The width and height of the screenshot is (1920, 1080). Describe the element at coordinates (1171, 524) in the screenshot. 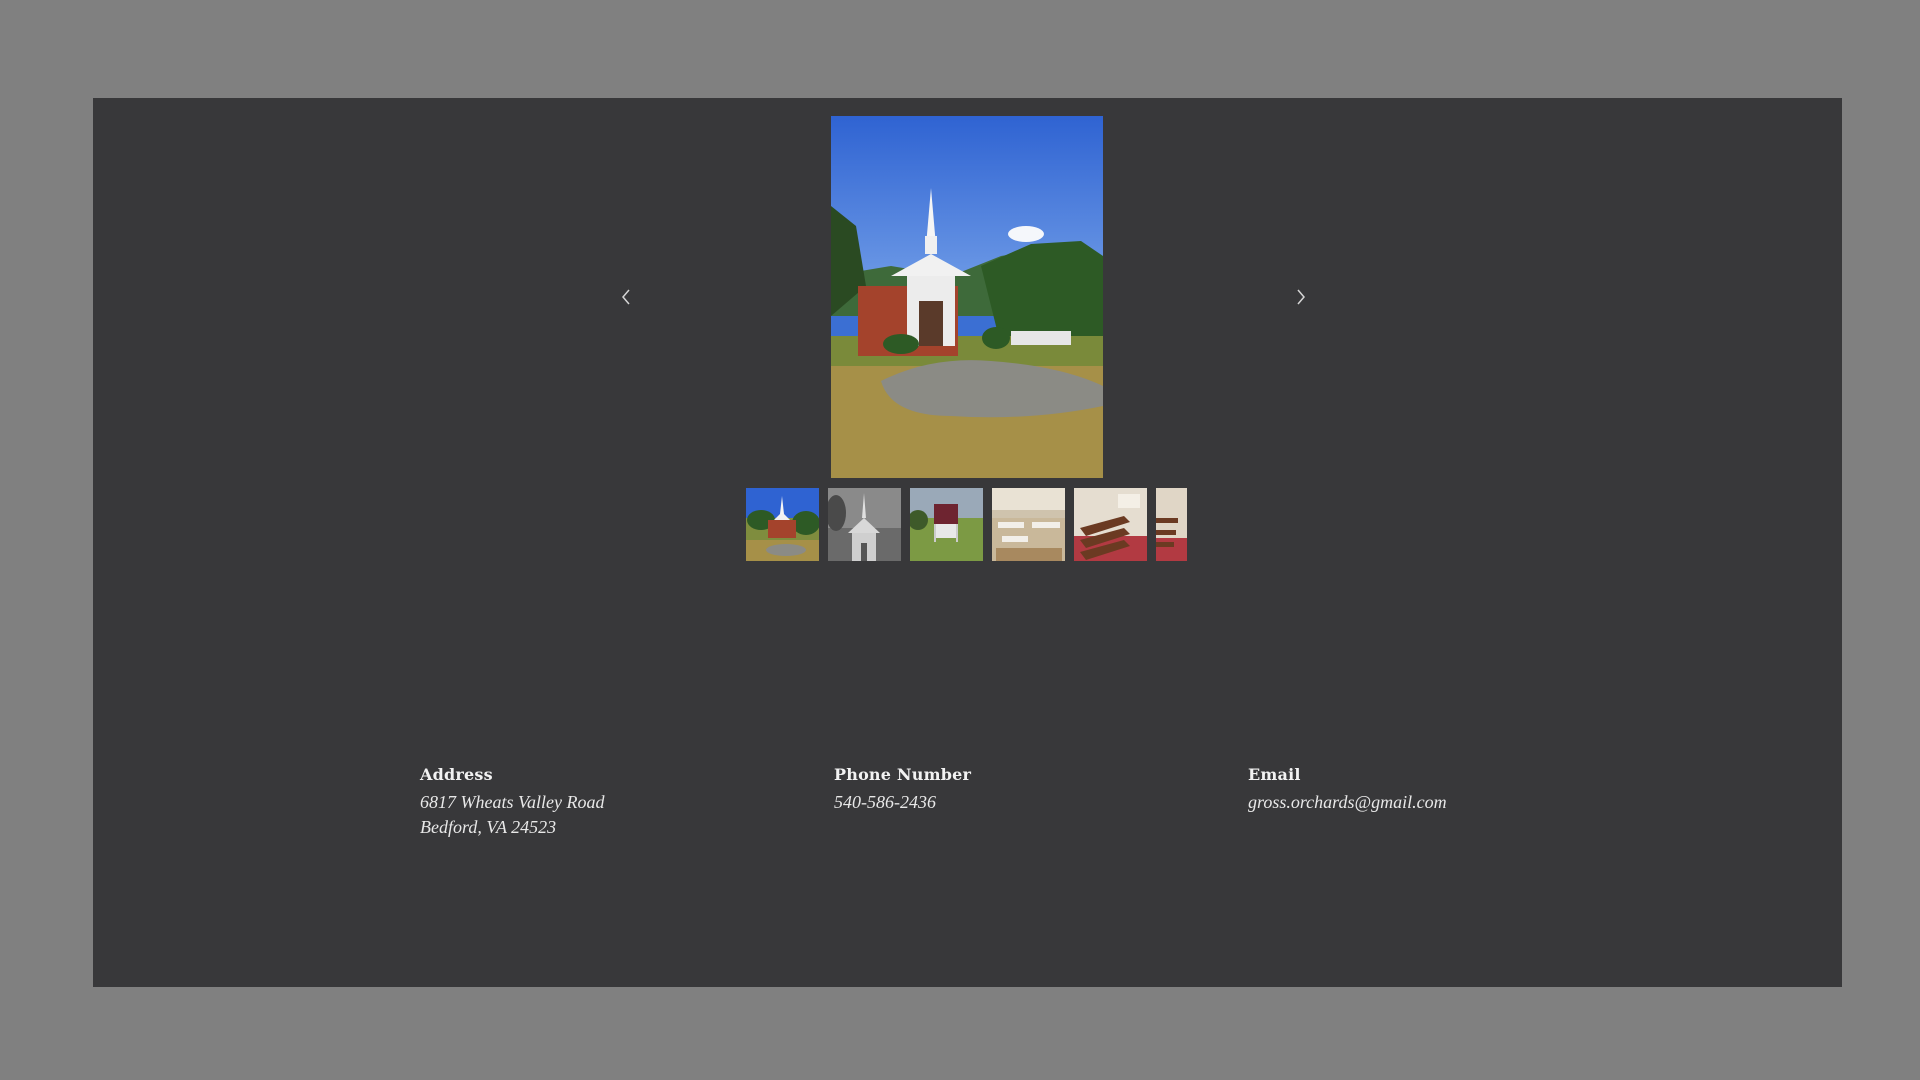

I see `thumbnail-sanctuary-aisle` at that location.